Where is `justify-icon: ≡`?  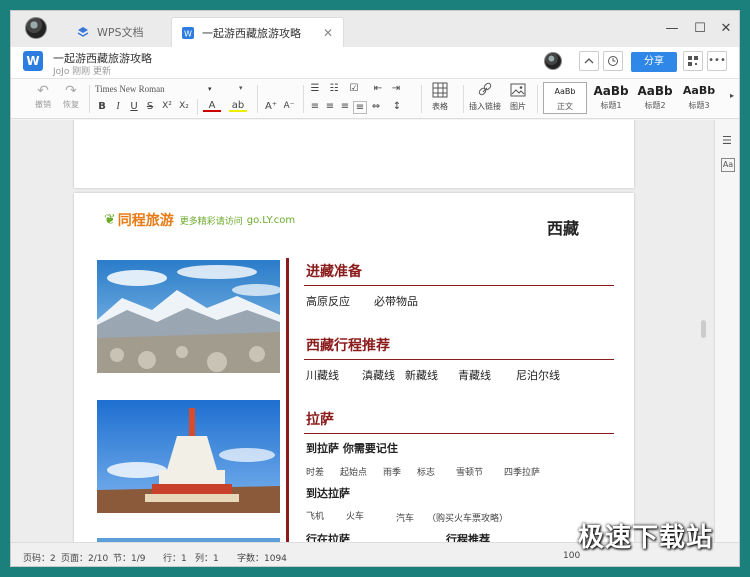
justify-icon: ≡ is located at coordinates (360, 107).